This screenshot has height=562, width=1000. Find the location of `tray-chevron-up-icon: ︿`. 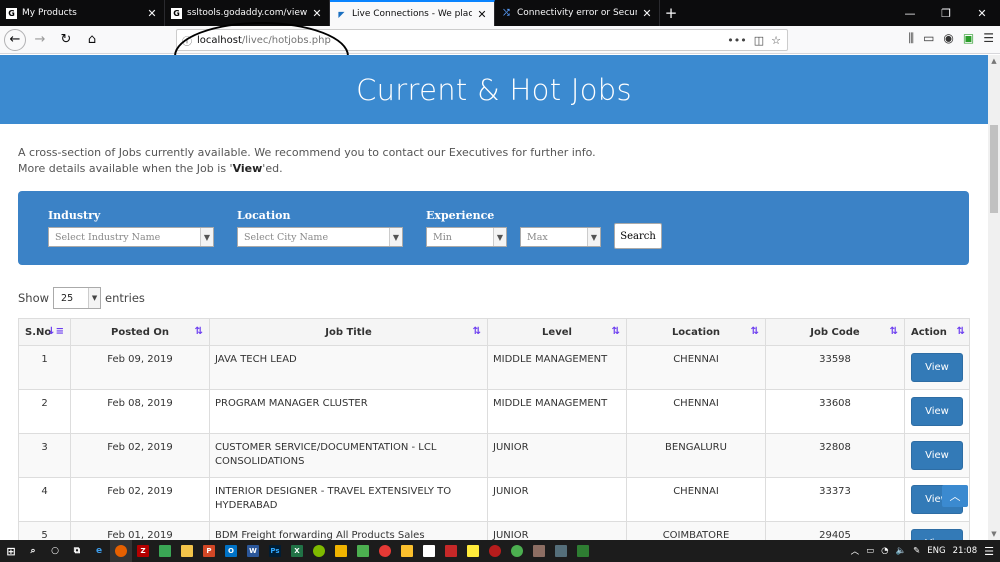

tray-chevron-up-icon: ︿ is located at coordinates (855, 551).